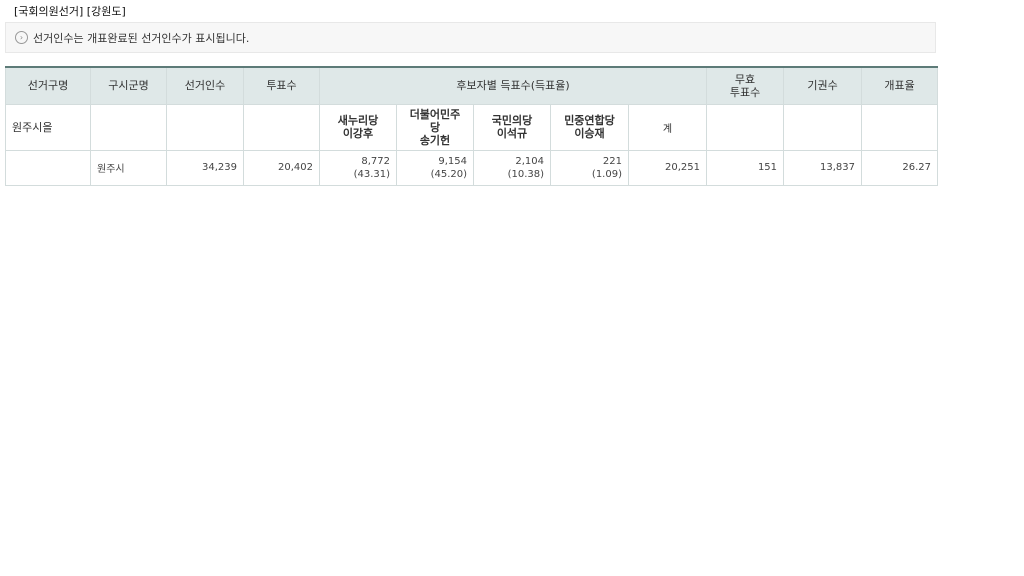  What do you see at coordinates (141, 38) in the screenshot?
I see `notice-text: 선거인수는 개표완료된 선거인수가 표시됩니다.` at bounding box center [141, 38].